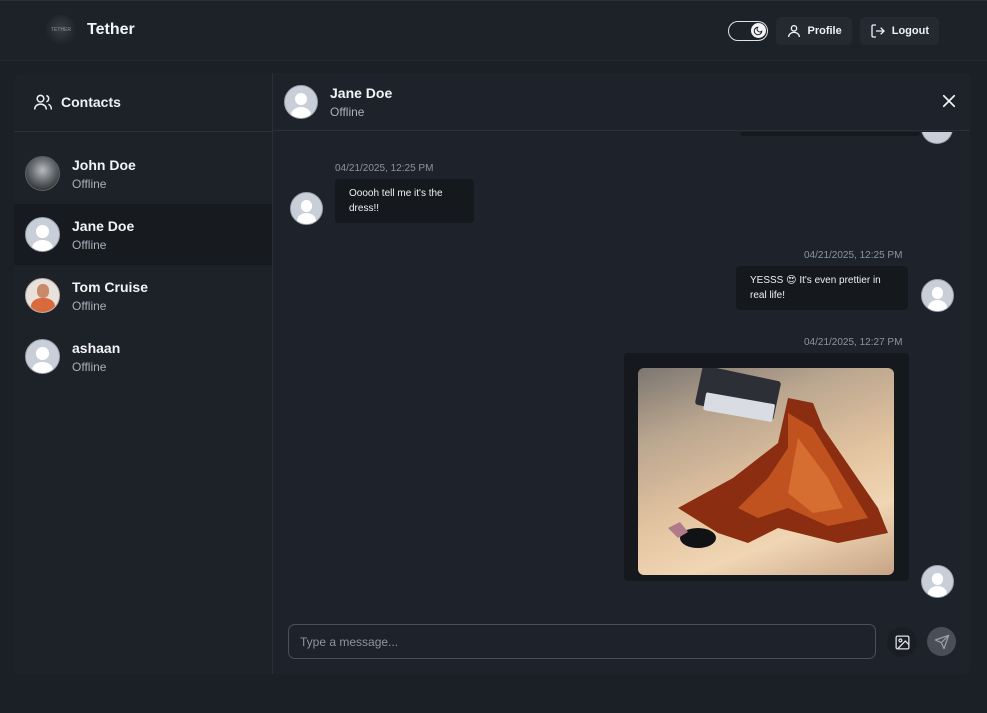 Image resolution: width=987 pixels, height=713 pixels. What do you see at coordinates (493, 30) in the screenshot?
I see `top-navbar: TETHER Tether Profile Logout` at bounding box center [493, 30].